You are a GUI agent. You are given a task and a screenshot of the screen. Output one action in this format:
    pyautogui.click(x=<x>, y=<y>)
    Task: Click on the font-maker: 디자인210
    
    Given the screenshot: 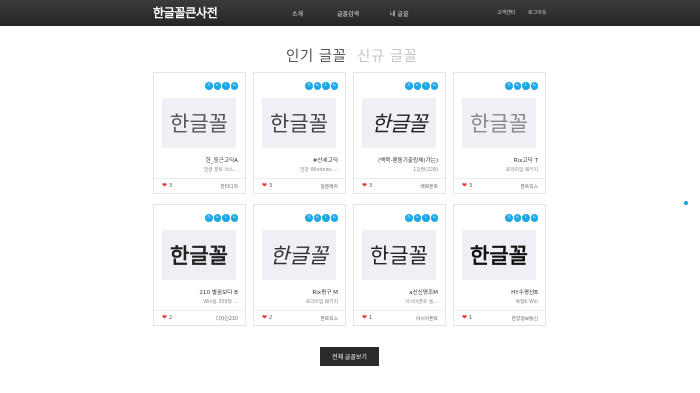 What is the action you would take?
    pyautogui.click(x=226, y=319)
    